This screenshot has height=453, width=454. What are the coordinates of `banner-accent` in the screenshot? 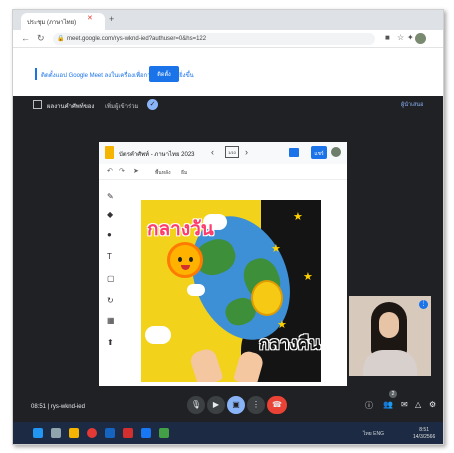 It's located at (36, 74).